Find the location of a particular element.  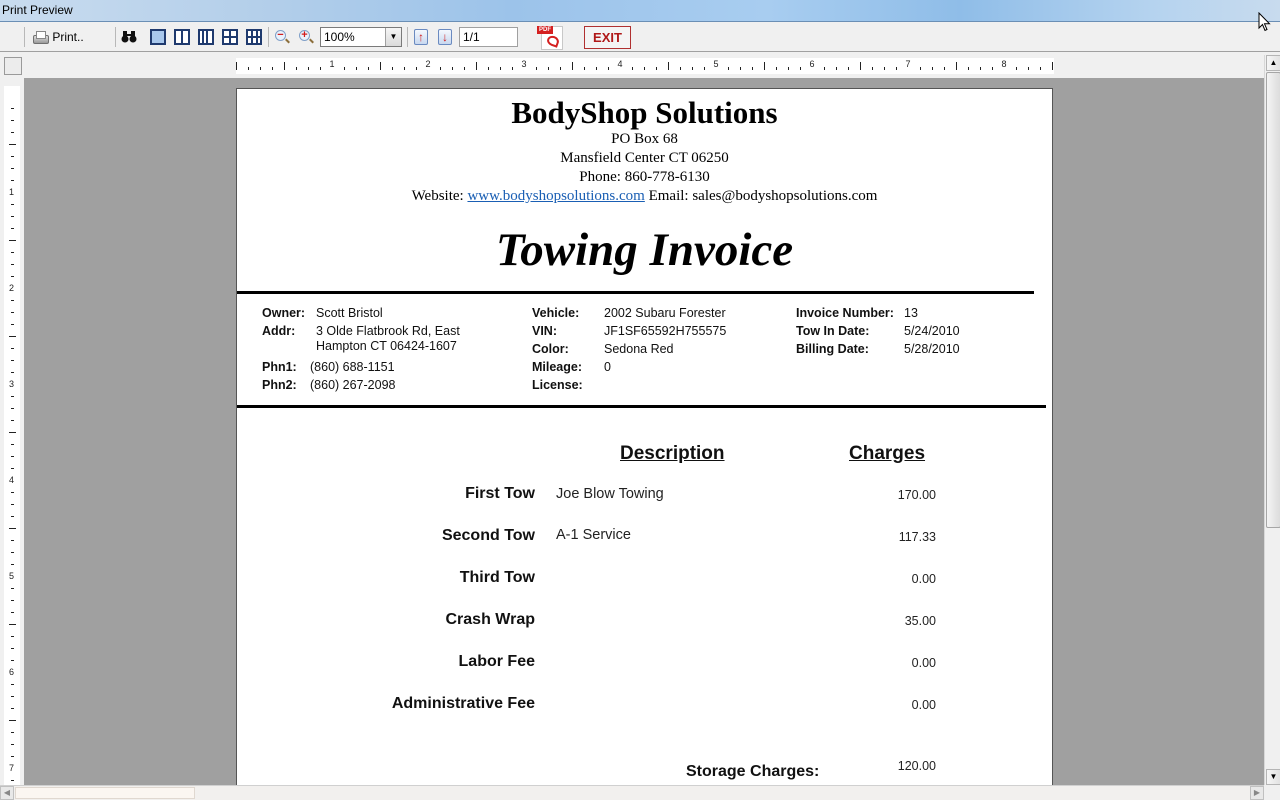

arrow-down-icon: ▼ is located at coordinates (1273, 776).